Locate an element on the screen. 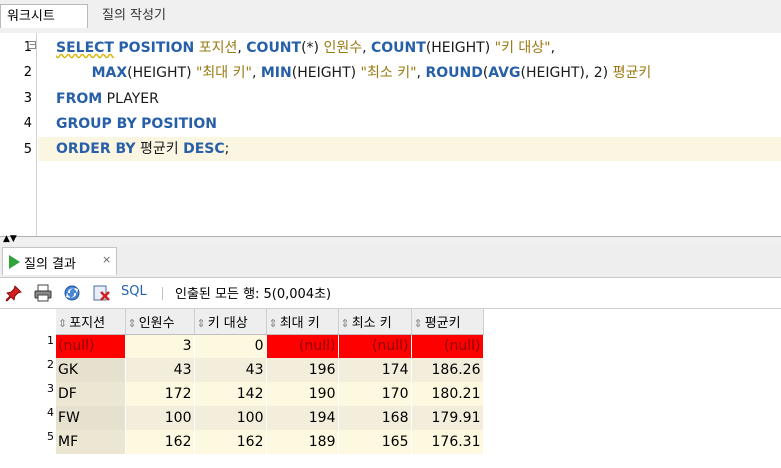 This screenshot has width=781, height=468. tab-query-builder: 질의 작성기 is located at coordinates (134, 16).